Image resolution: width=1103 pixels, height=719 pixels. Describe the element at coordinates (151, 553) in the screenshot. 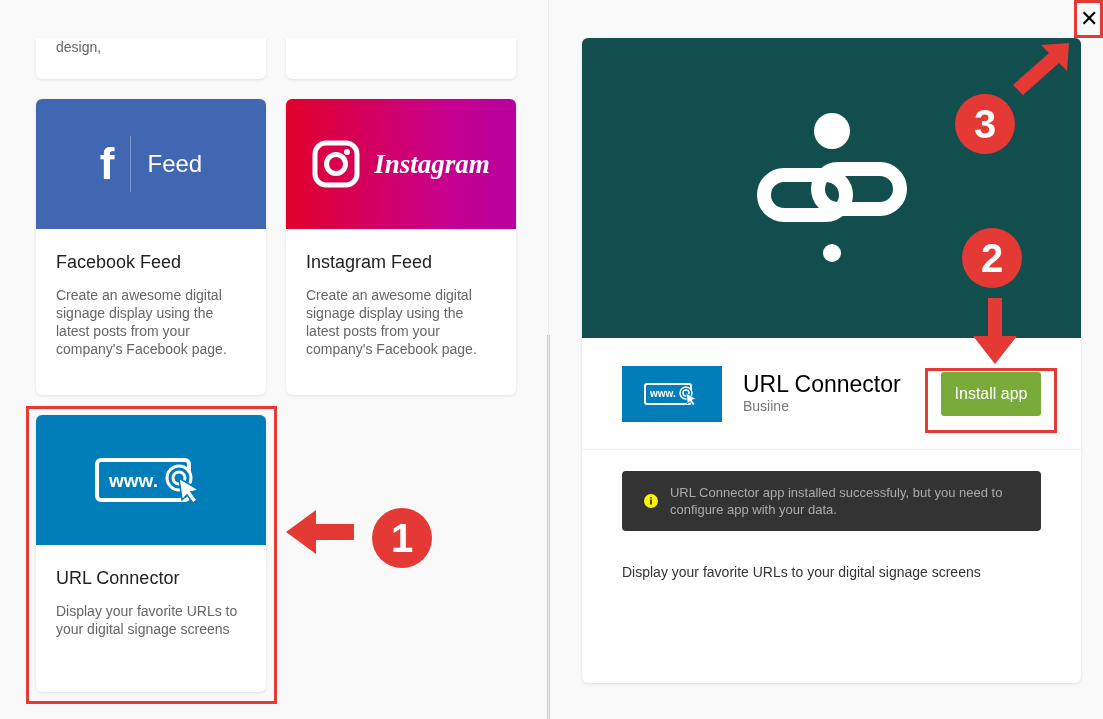

I see `app-card: www. URL Connector Display your favorite URLs to your digital signage screens` at that location.